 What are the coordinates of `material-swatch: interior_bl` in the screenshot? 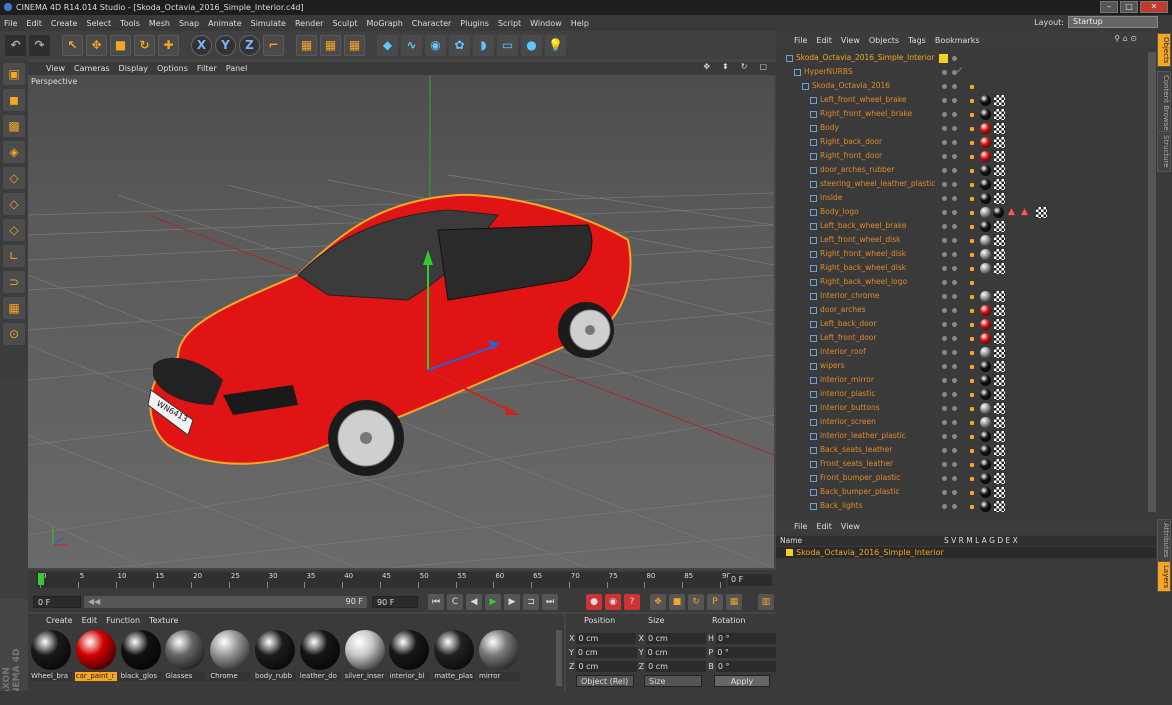 It's located at (409, 655).